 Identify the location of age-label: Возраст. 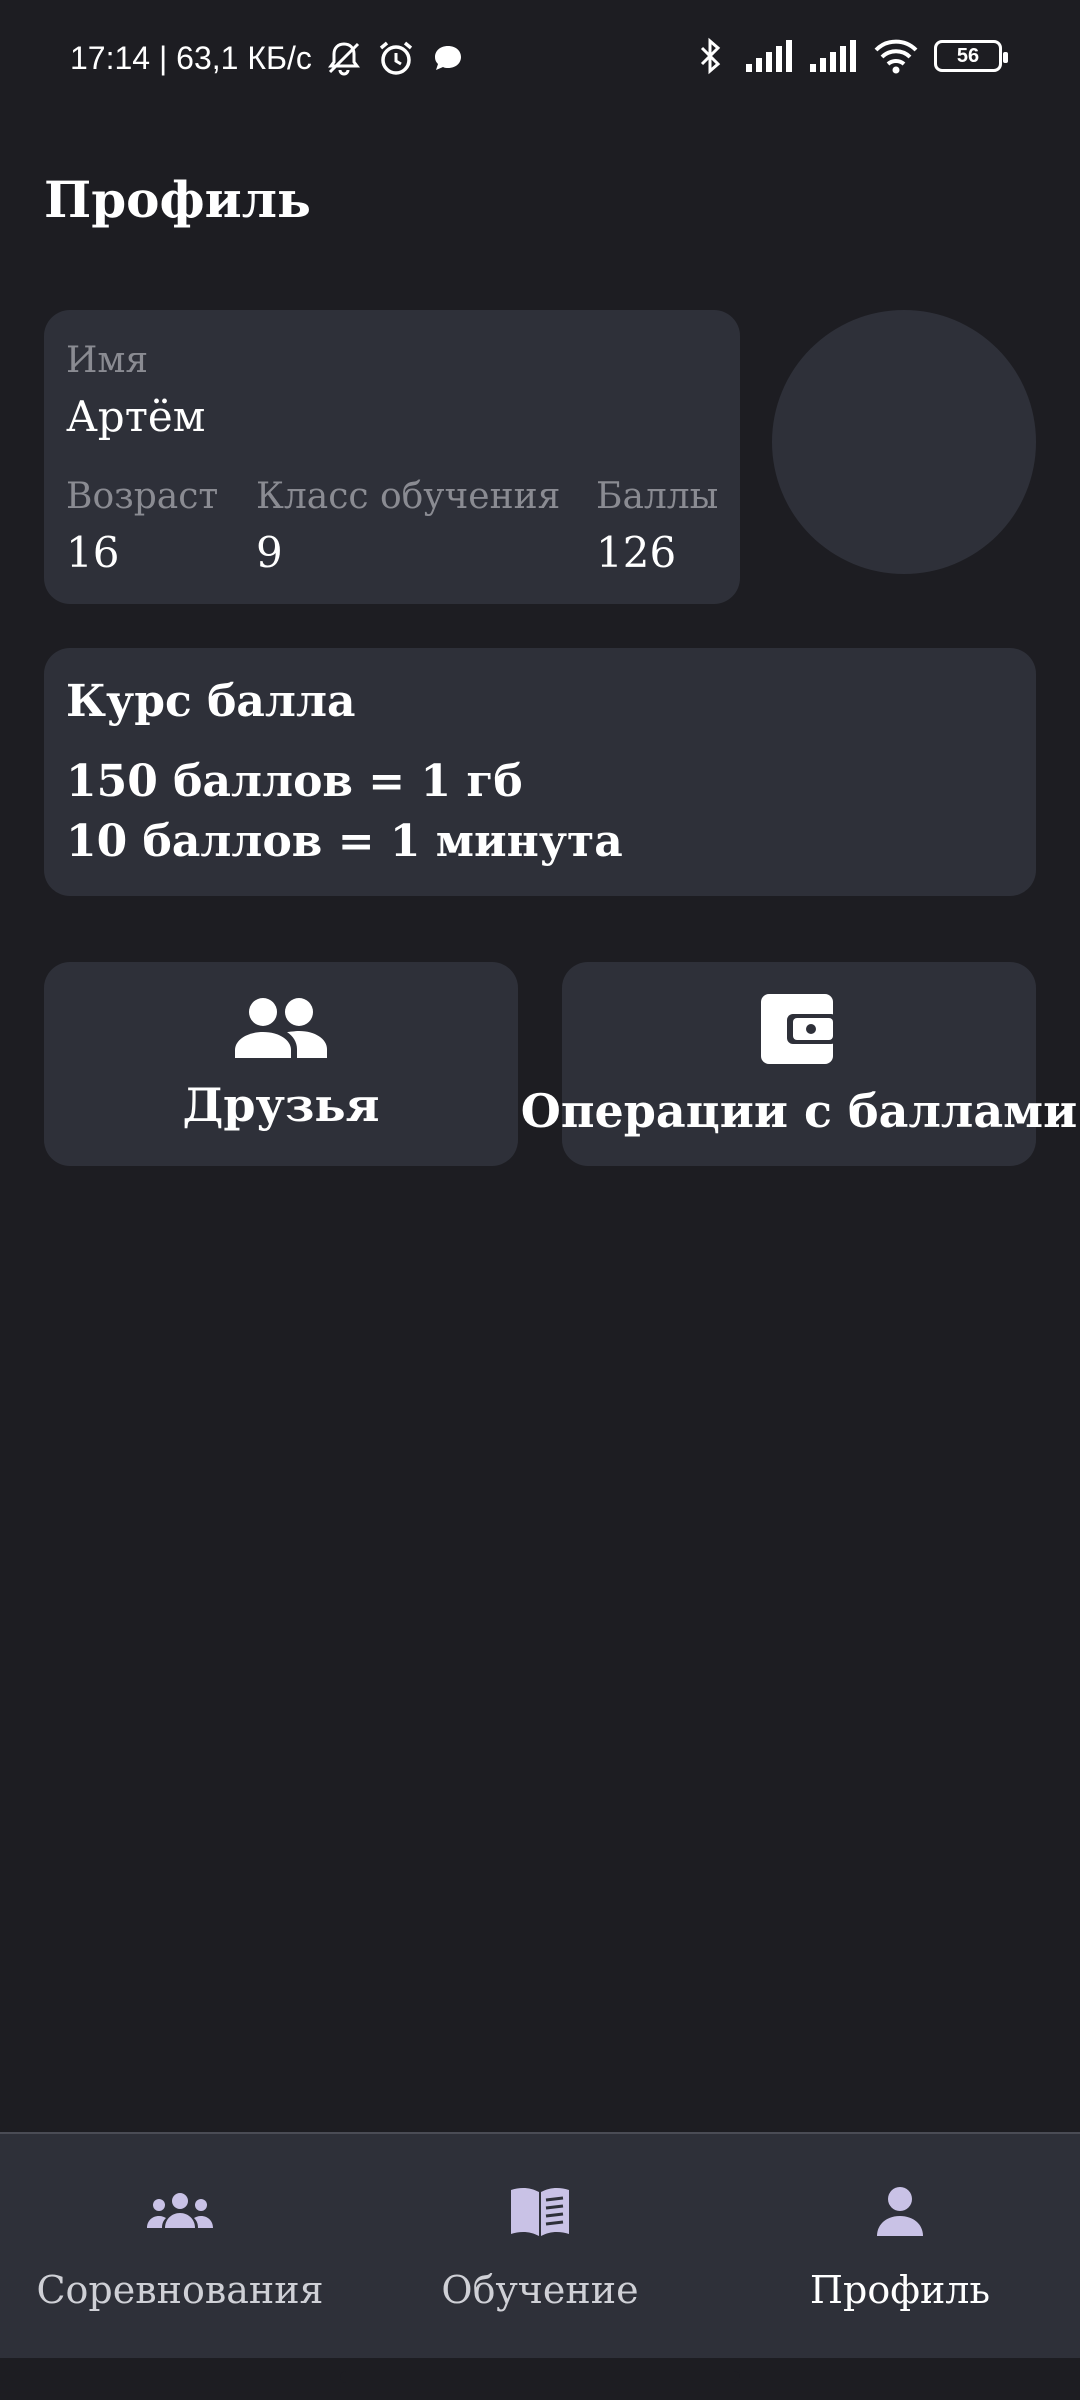
(142, 496).